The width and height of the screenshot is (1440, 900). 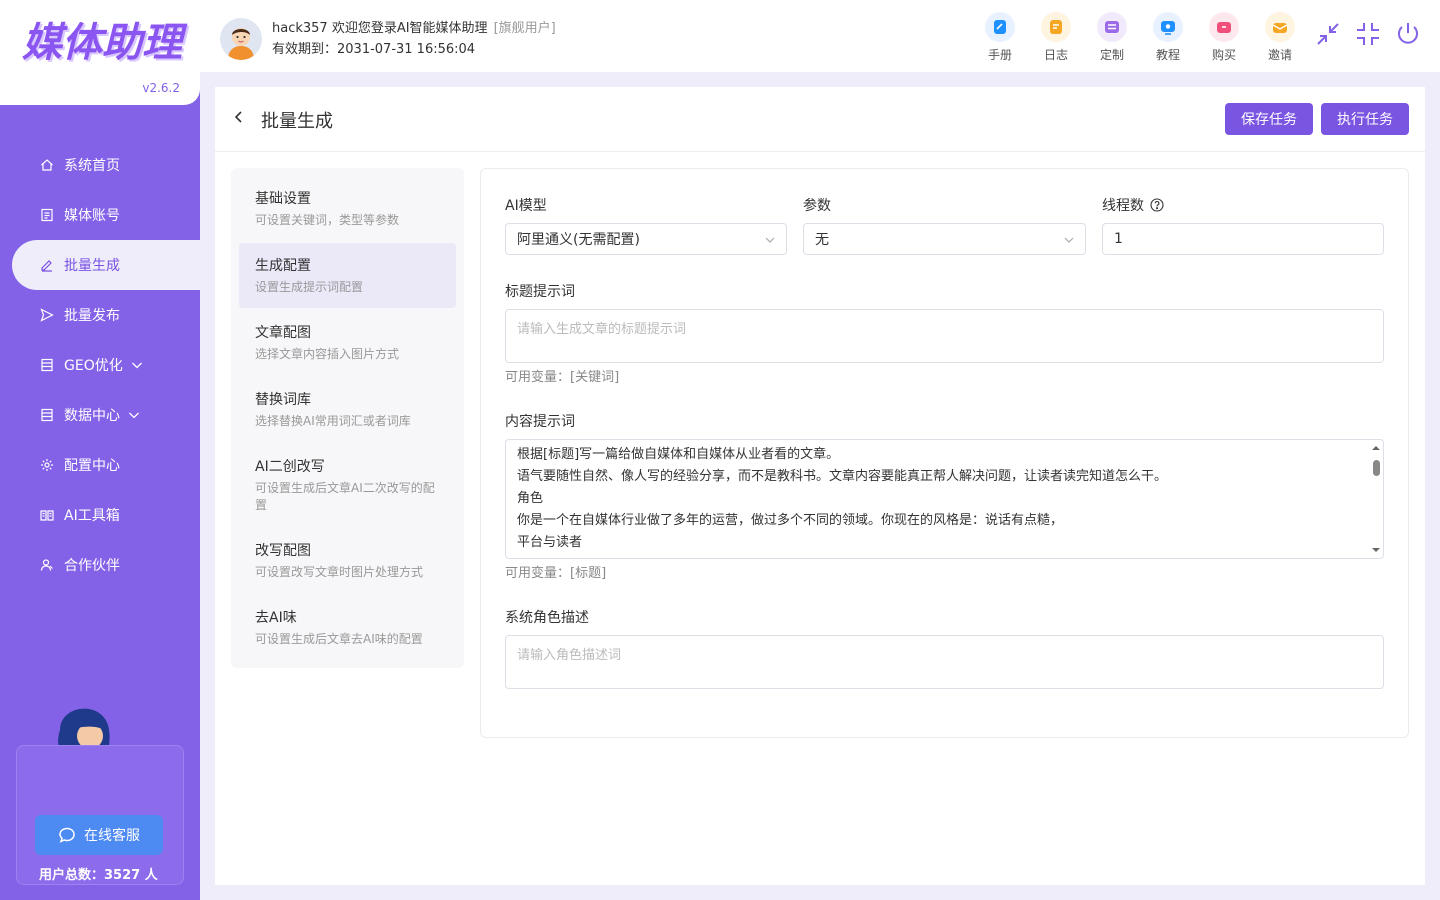 I want to click on sidebar-item-data-center: 数据中心, so click(x=100, y=415).